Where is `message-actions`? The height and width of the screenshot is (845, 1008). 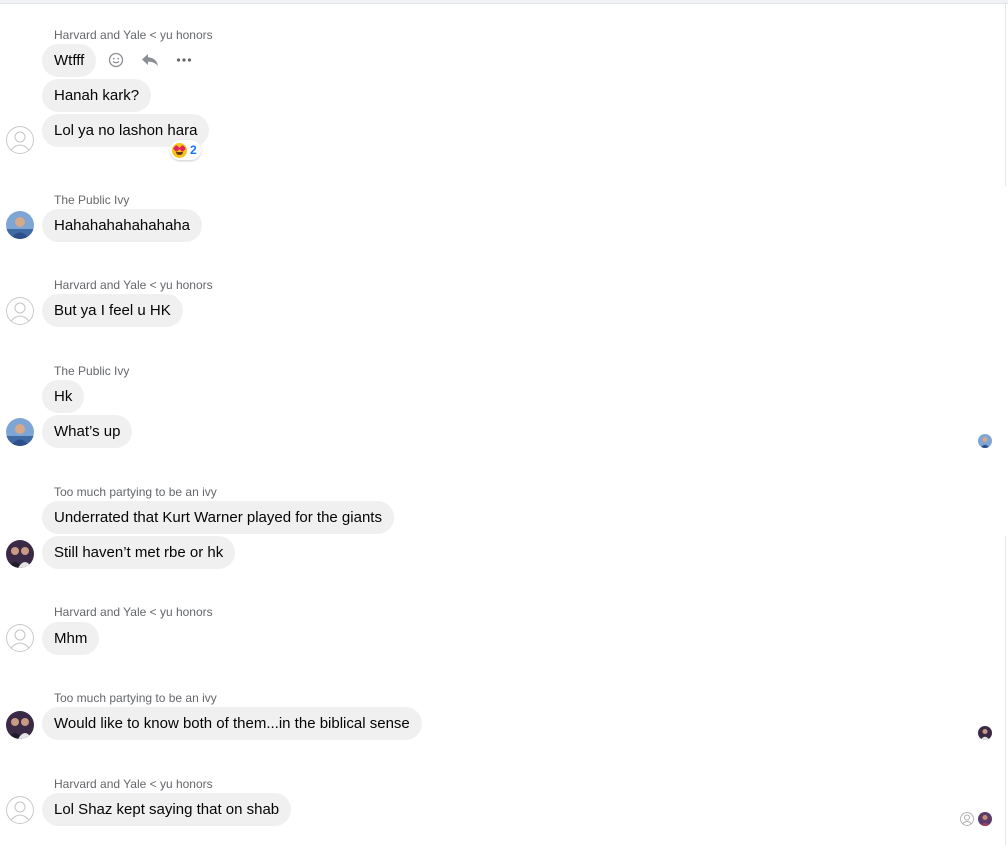 message-actions is located at coordinates (150, 60).